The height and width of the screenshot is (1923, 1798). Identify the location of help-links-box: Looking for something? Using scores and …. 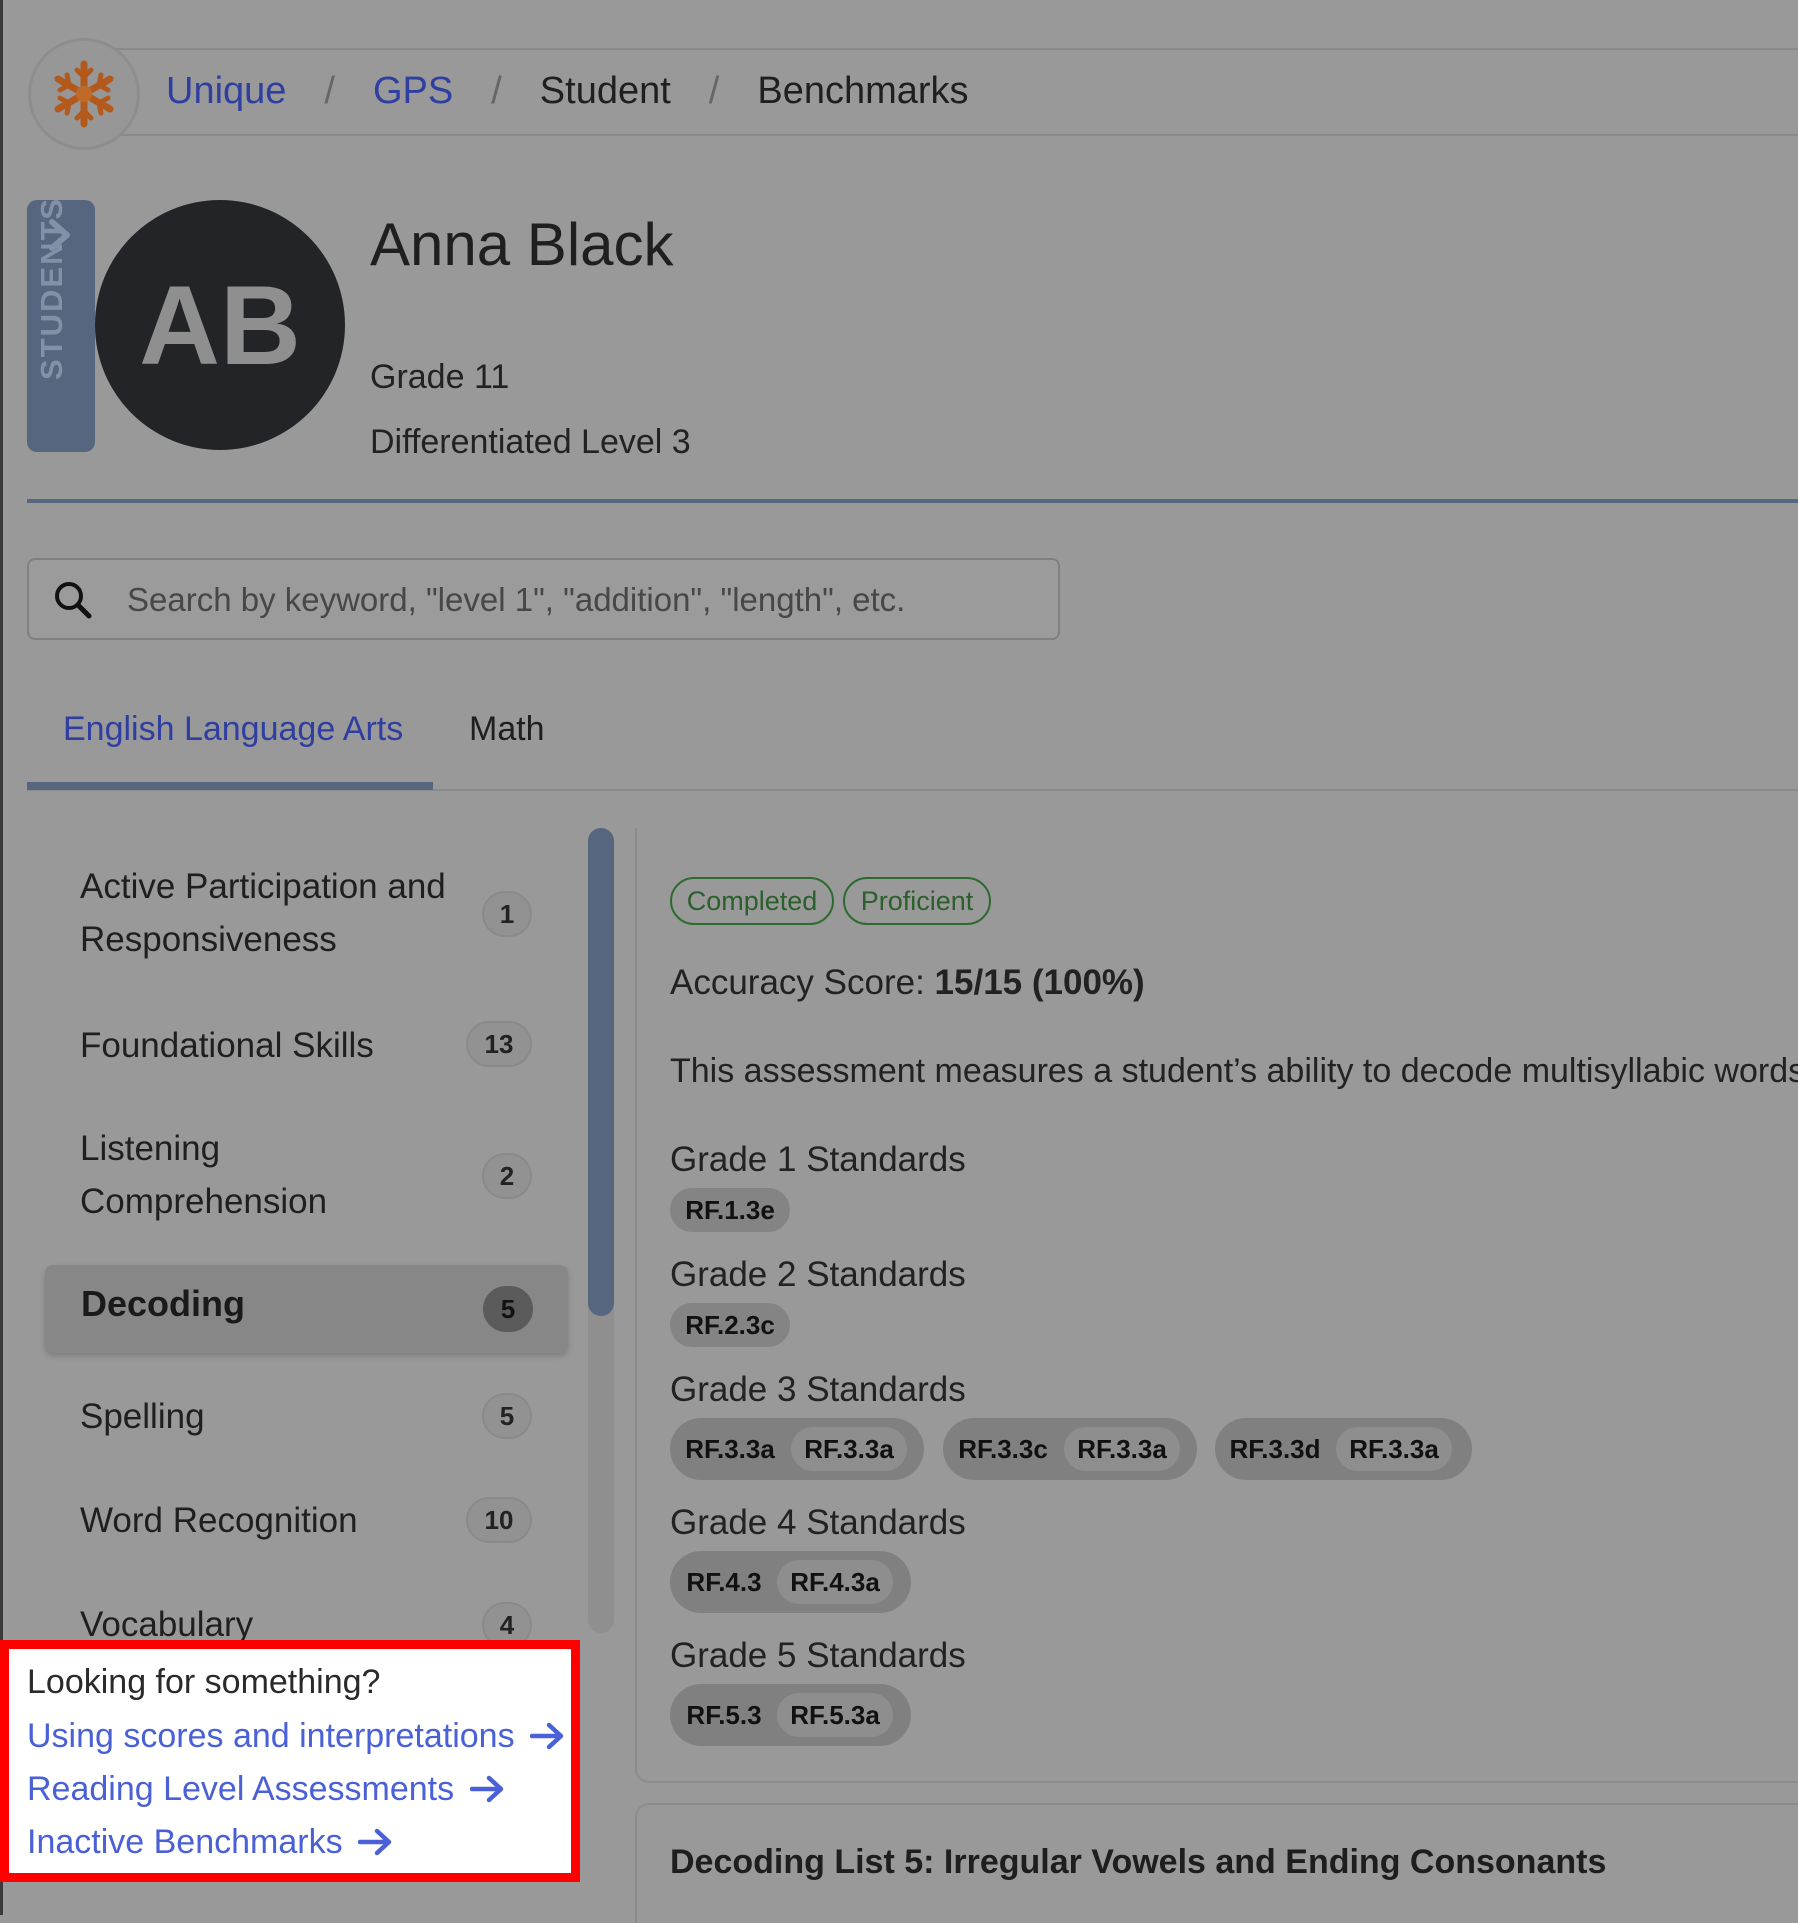
(290, 1761).